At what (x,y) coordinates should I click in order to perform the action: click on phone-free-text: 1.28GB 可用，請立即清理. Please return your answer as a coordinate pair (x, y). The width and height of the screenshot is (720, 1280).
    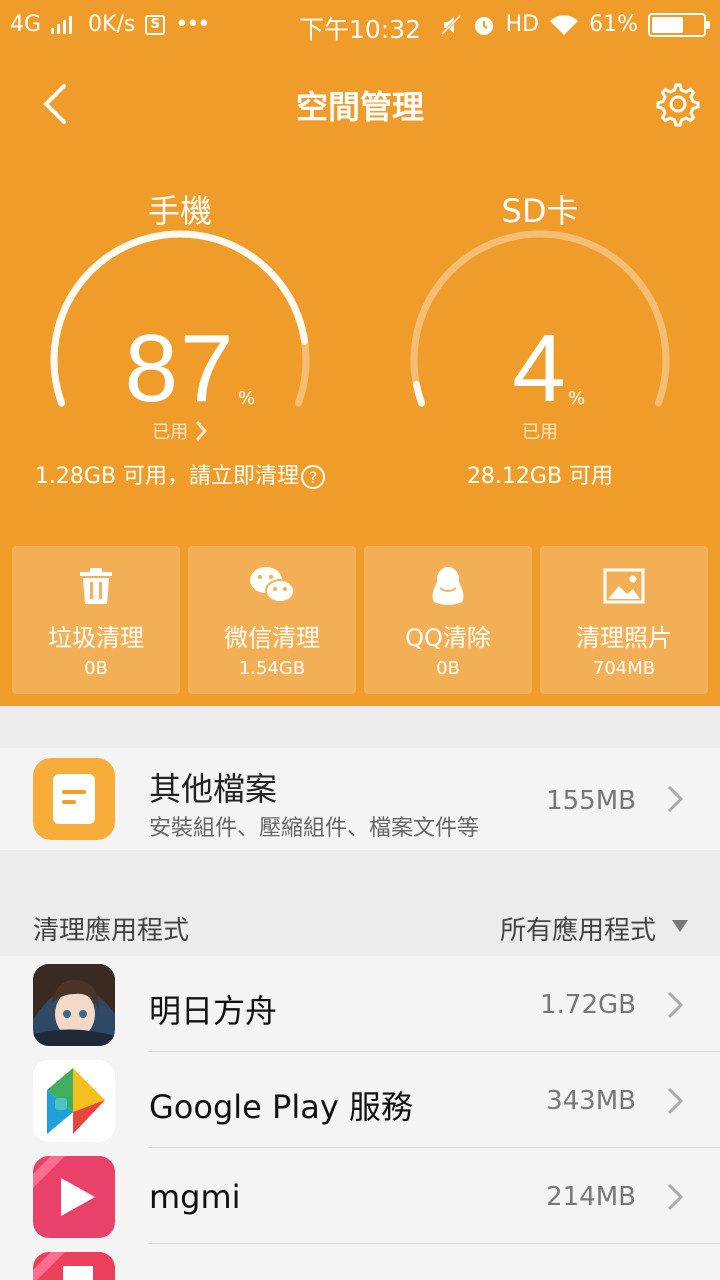
    Looking at the image, I should click on (167, 476).